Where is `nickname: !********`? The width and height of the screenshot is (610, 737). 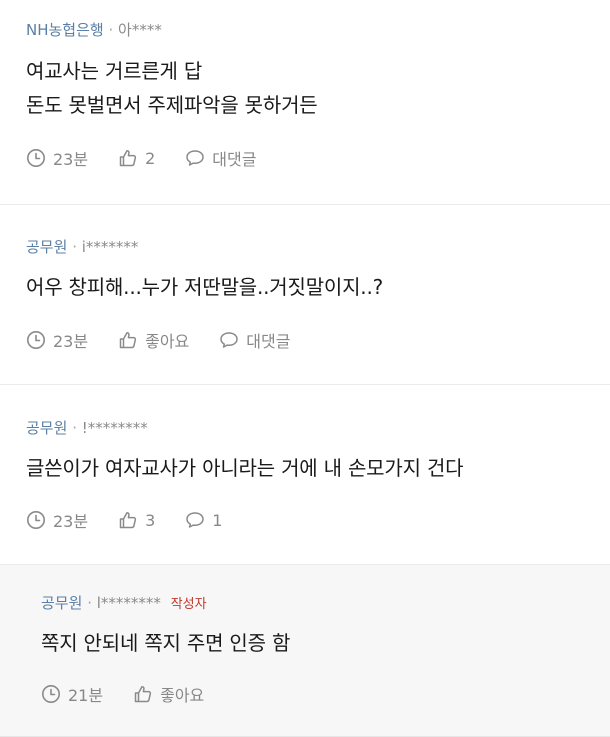
nickname: !******** is located at coordinates (115, 428).